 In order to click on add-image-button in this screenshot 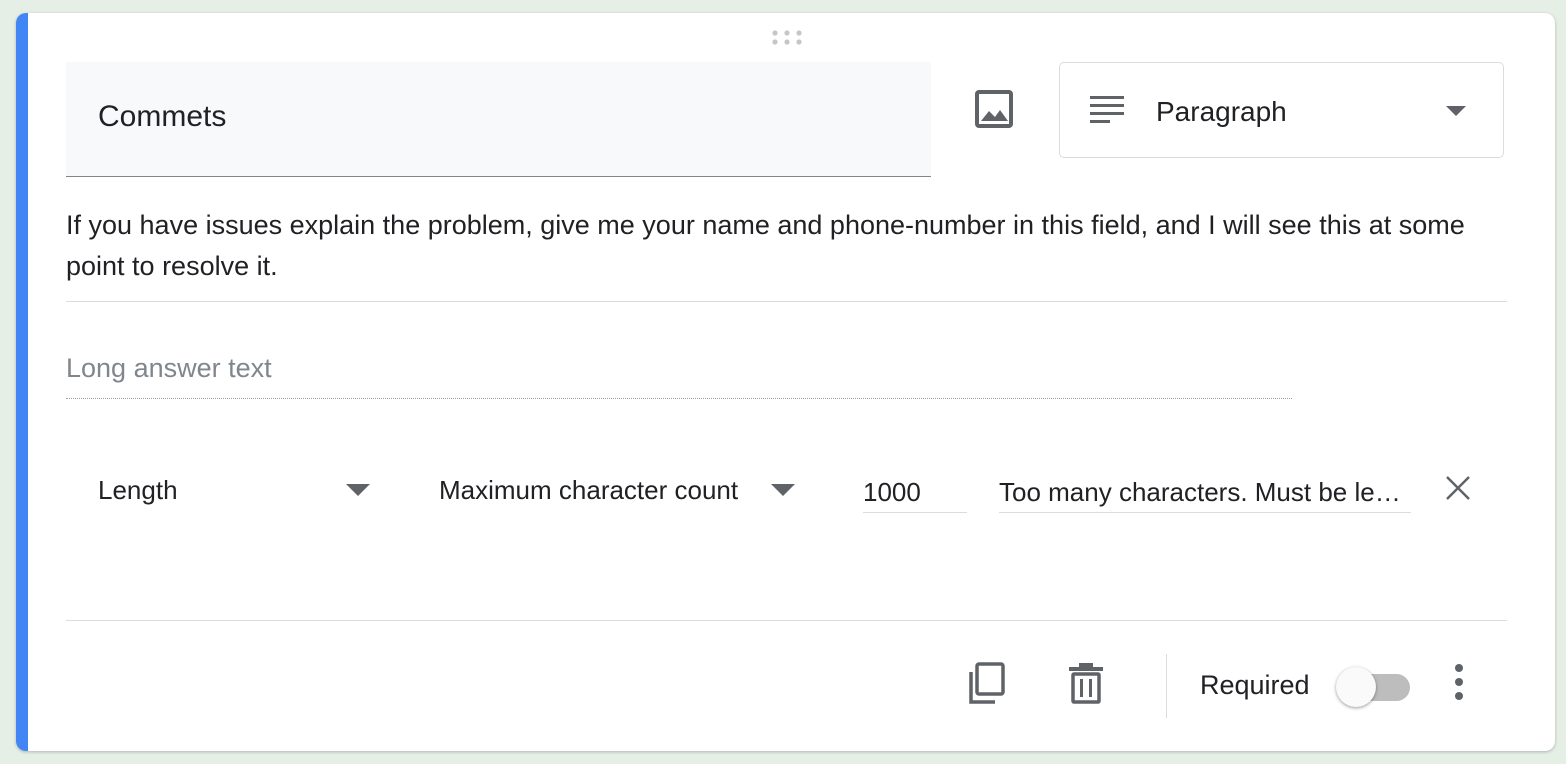, I will do `click(994, 109)`.